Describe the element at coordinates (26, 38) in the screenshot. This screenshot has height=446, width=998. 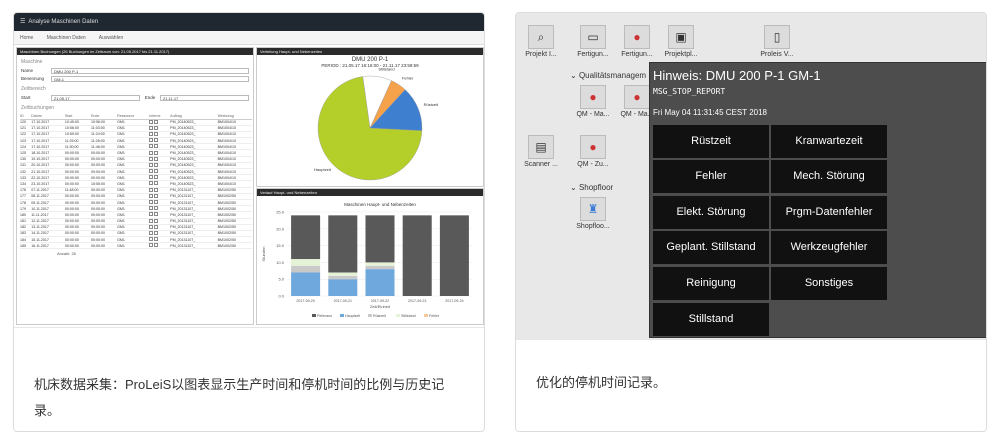
I see `breadcrumb-item: Home` at that location.